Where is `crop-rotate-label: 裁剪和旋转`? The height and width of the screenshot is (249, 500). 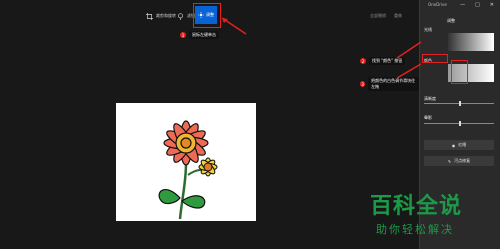
crop-rotate-label: 裁剪和旋转 is located at coordinates (166, 15).